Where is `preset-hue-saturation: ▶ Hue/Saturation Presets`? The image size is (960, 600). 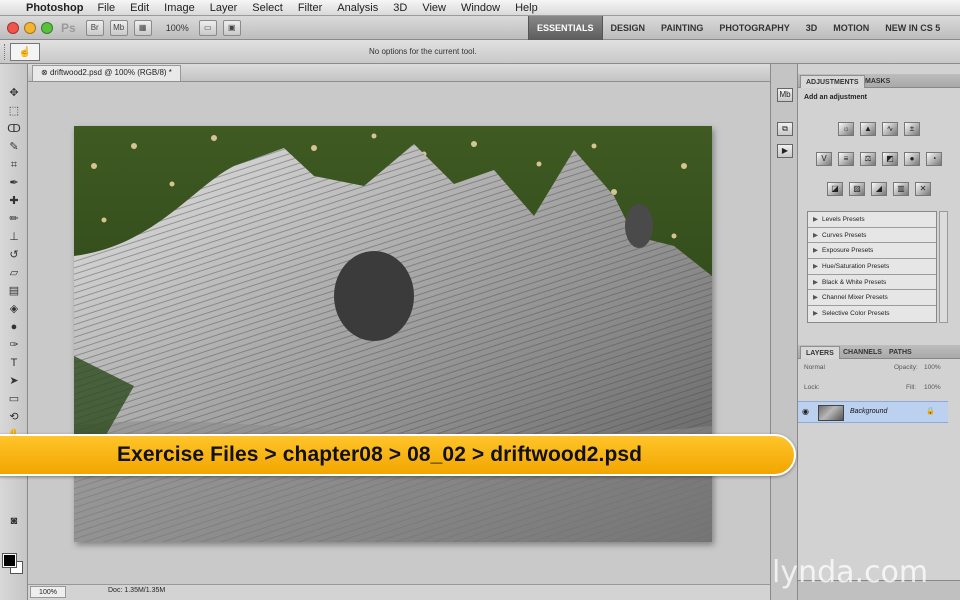
preset-hue-saturation: ▶ Hue/Saturation Presets is located at coordinates (872, 267).